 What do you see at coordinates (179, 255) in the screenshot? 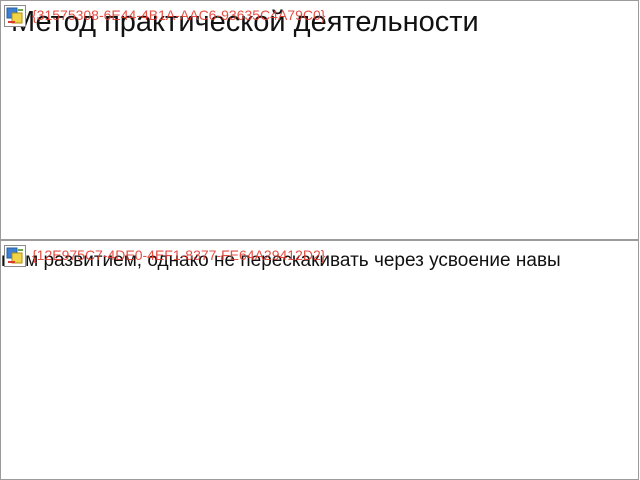
I see `object-id-label: {12E975C7-4DE0-4EF1-8377-FE64A29412D2}` at bounding box center [179, 255].